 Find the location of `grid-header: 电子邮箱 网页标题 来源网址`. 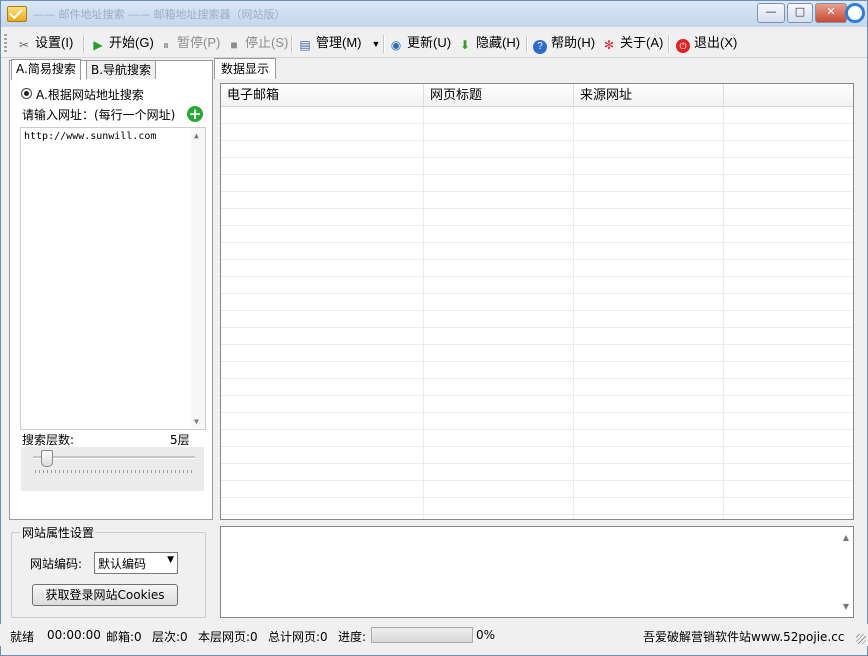

grid-header: 电子邮箱 网页标题 来源网址 is located at coordinates (537, 95).